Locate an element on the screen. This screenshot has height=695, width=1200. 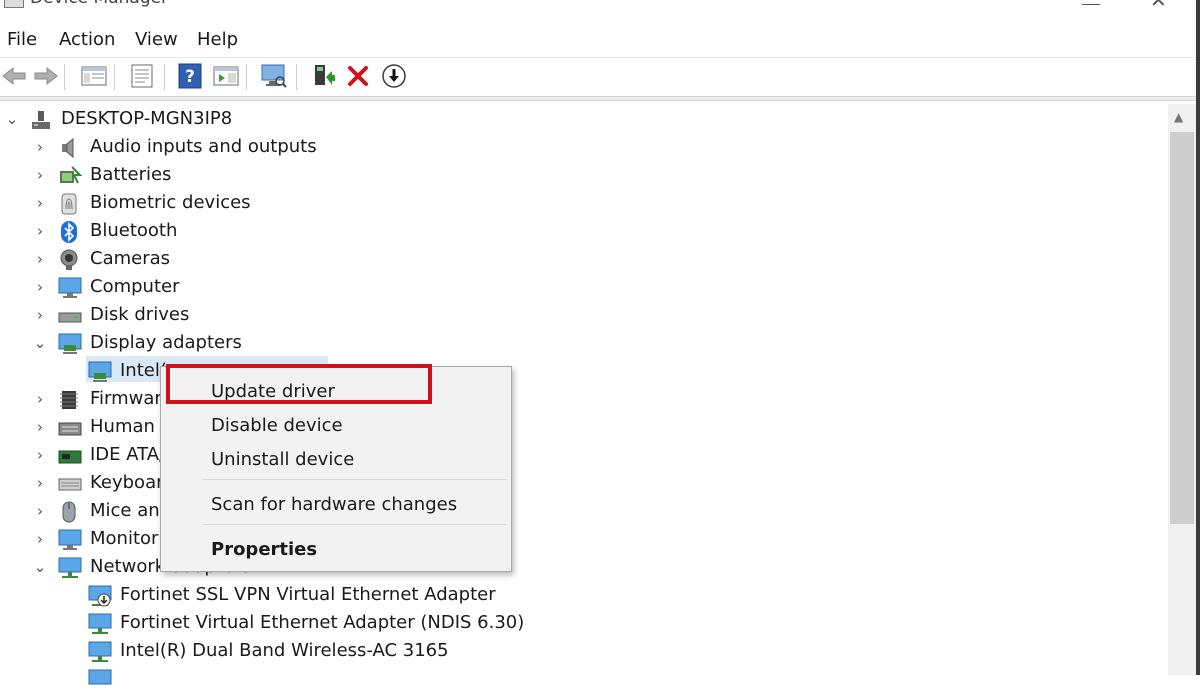
scroll-up-arrow-icon: ▲ is located at coordinates (1178, 117).